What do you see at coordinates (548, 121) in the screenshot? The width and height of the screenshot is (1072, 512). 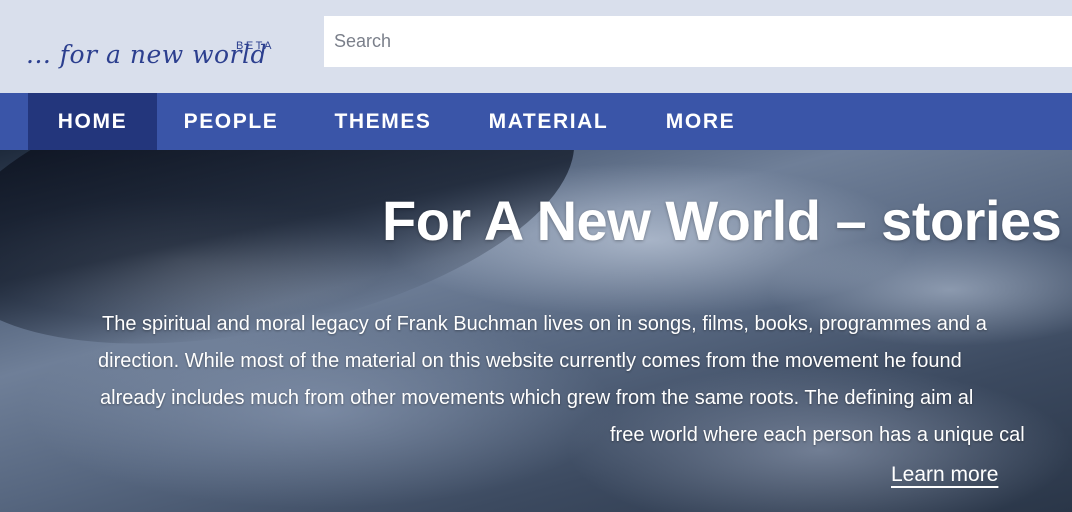 I see `nav-item-material: MATERIAL` at bounding box center [548, 121].